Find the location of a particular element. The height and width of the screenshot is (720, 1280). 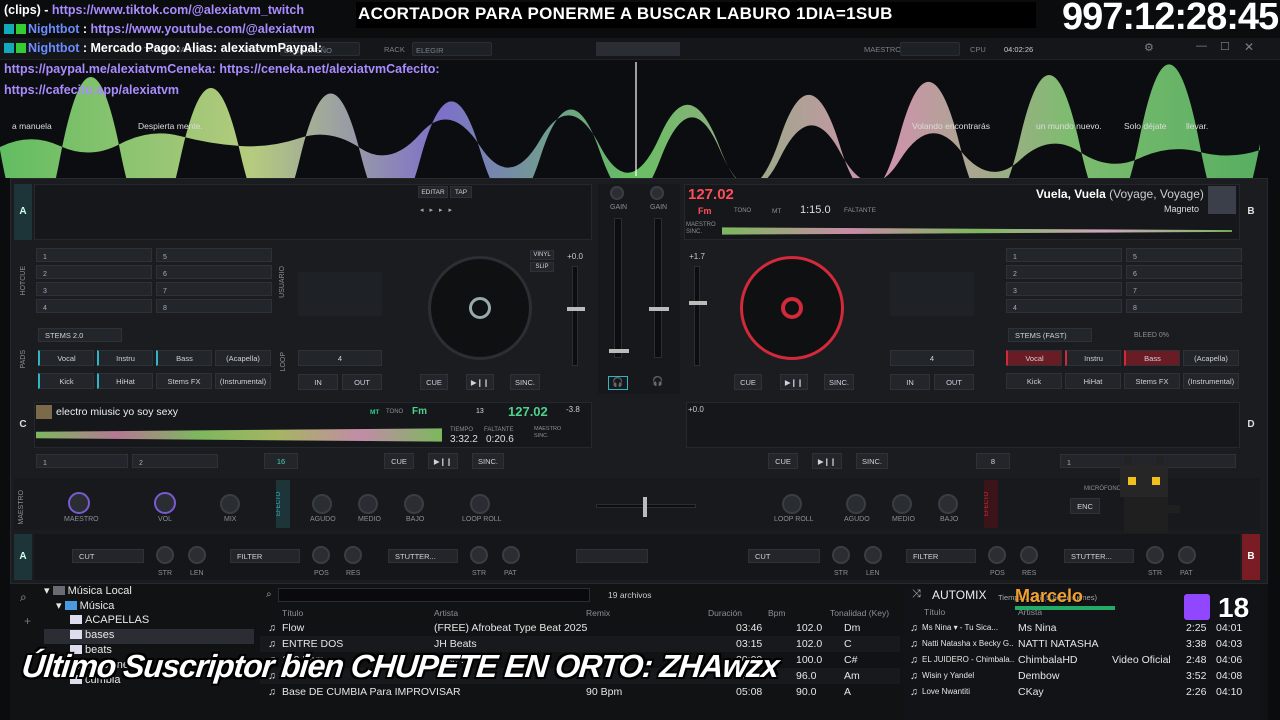

deck-c-pad-1: 1 is located at coordinates (82, 461).